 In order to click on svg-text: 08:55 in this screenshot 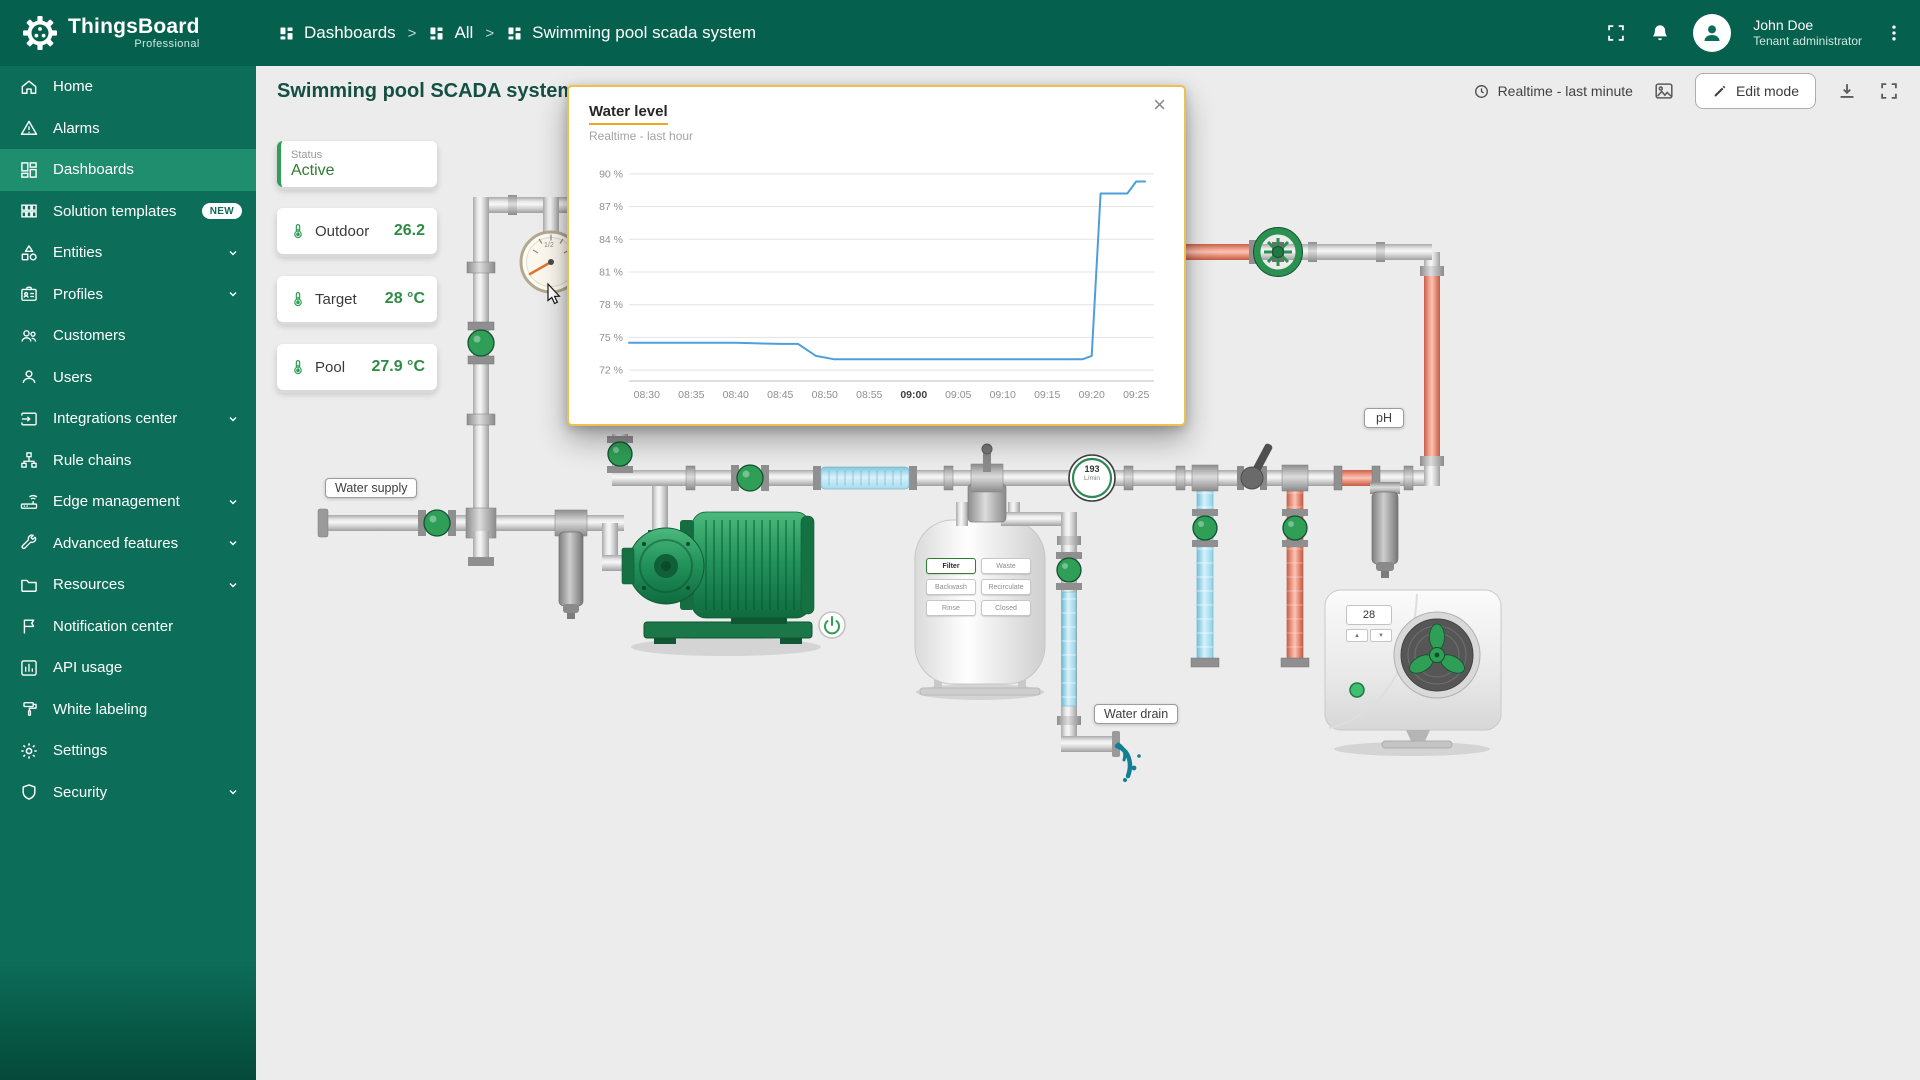, I will do `click(869, 395)`.